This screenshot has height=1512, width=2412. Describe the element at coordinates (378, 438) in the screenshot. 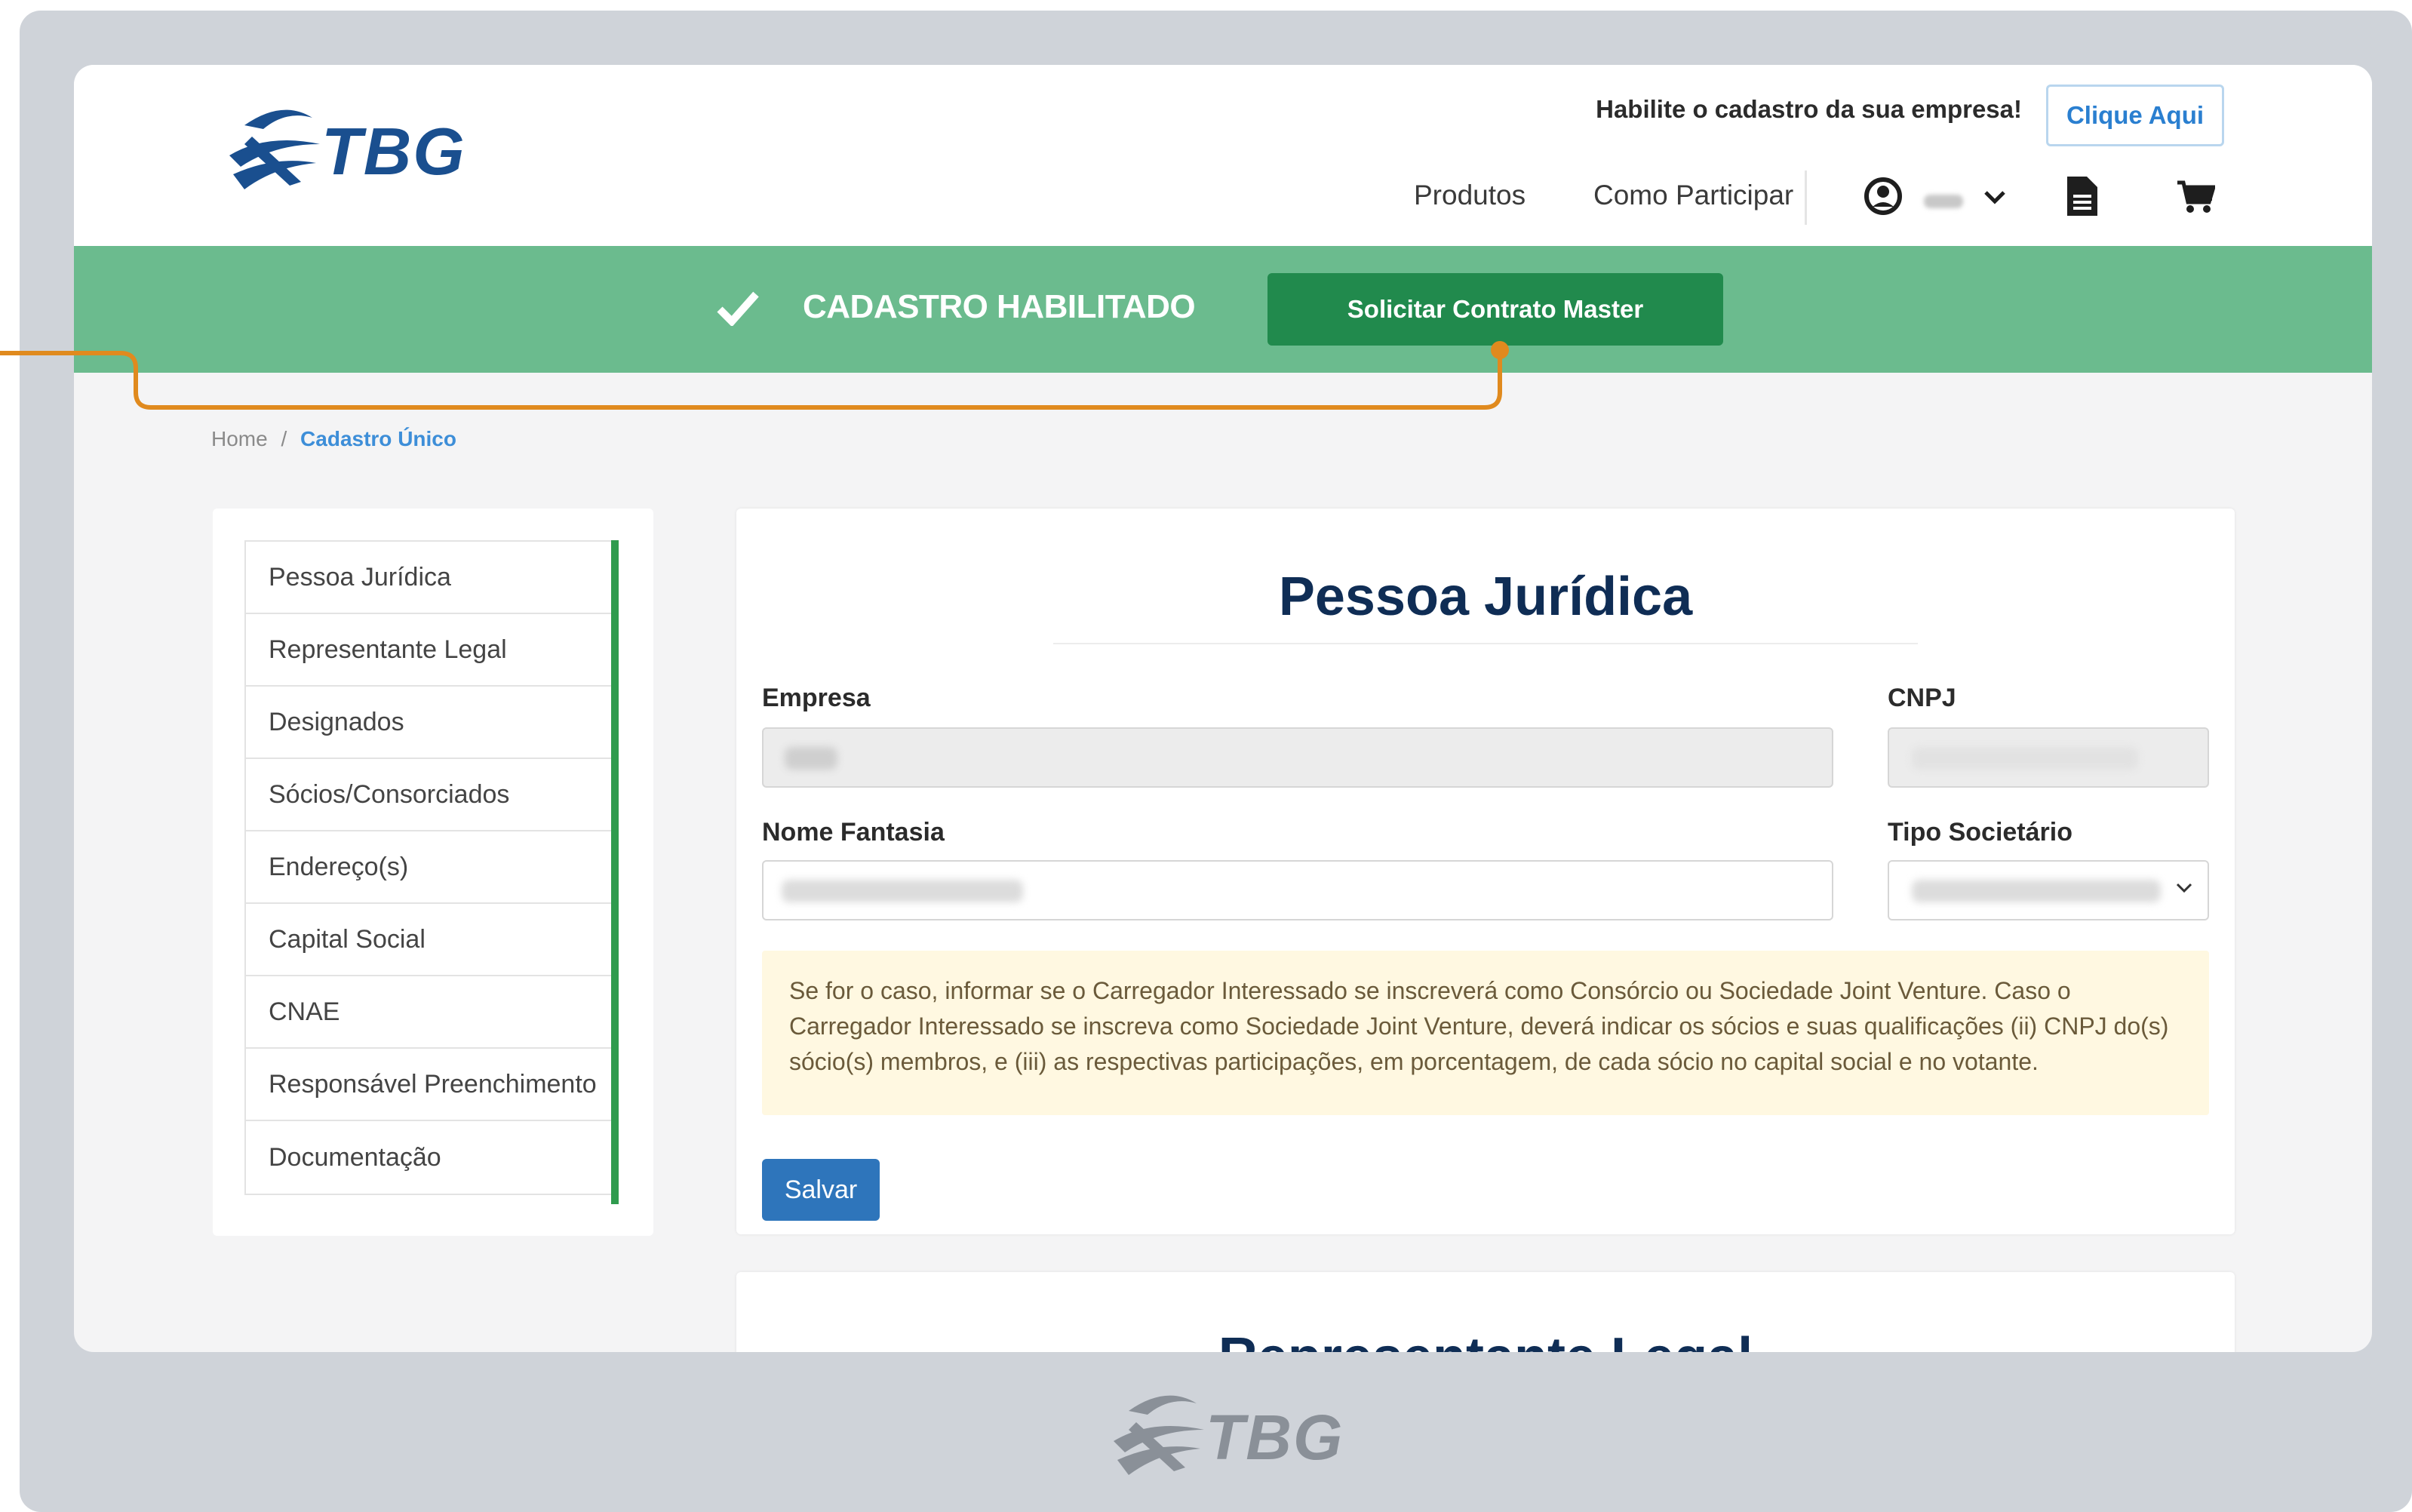

I see `breadcrumb-current: Cadastro Único` at that location.